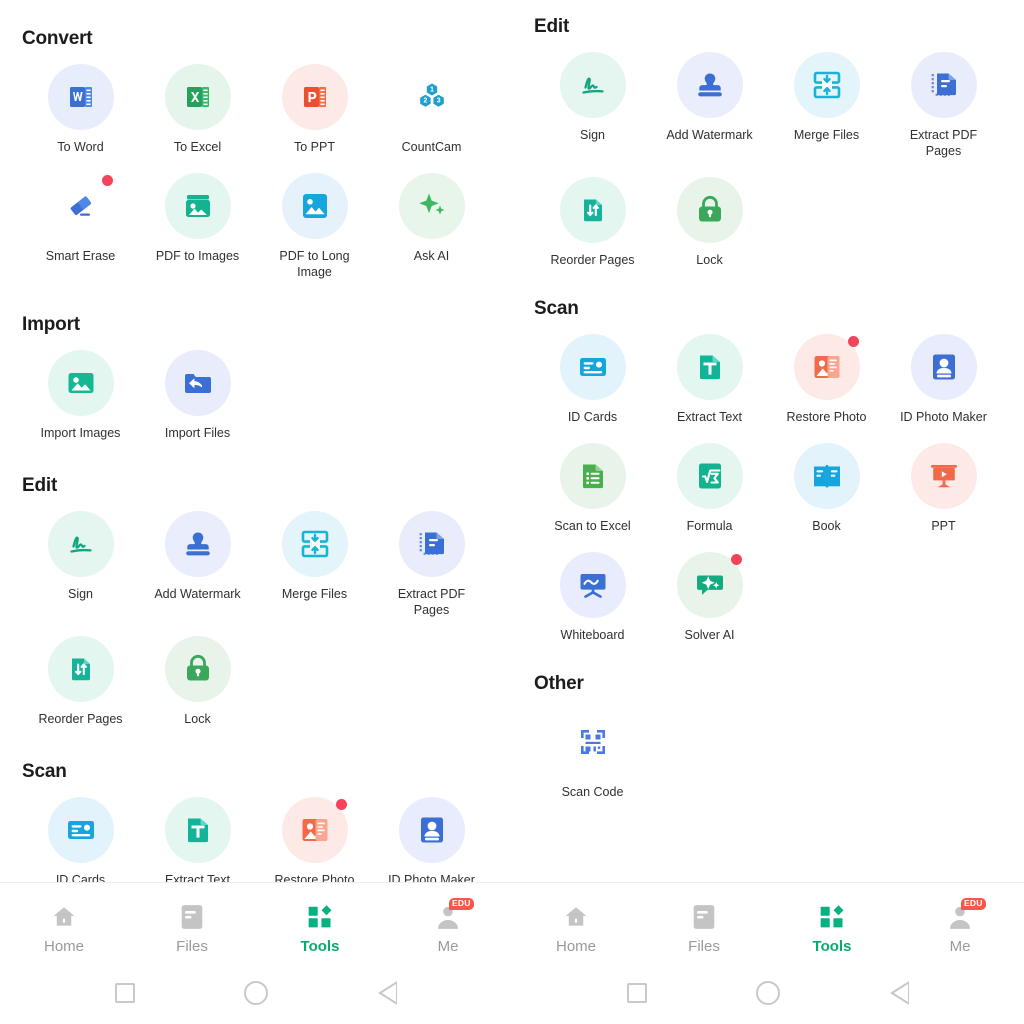 The image size is (1024, 1024). Describe the element at coordinates (709, 526) in the screenshot. I see `tool-tile-label: Formula` at that location.